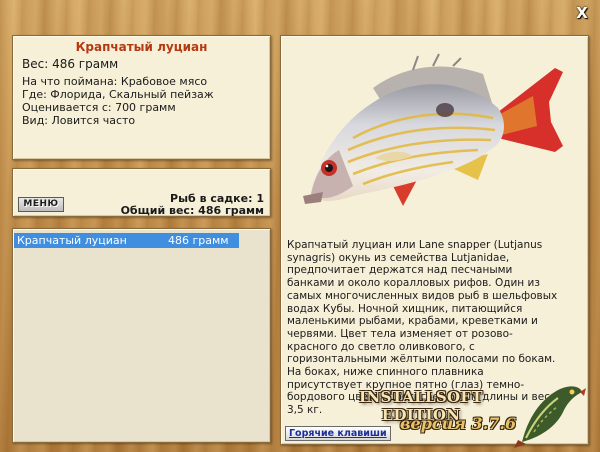  Describe the element at coordinates (99, 107) in the screenshot. I see `value-line: Оценивается с: 700 грамм` at that location.